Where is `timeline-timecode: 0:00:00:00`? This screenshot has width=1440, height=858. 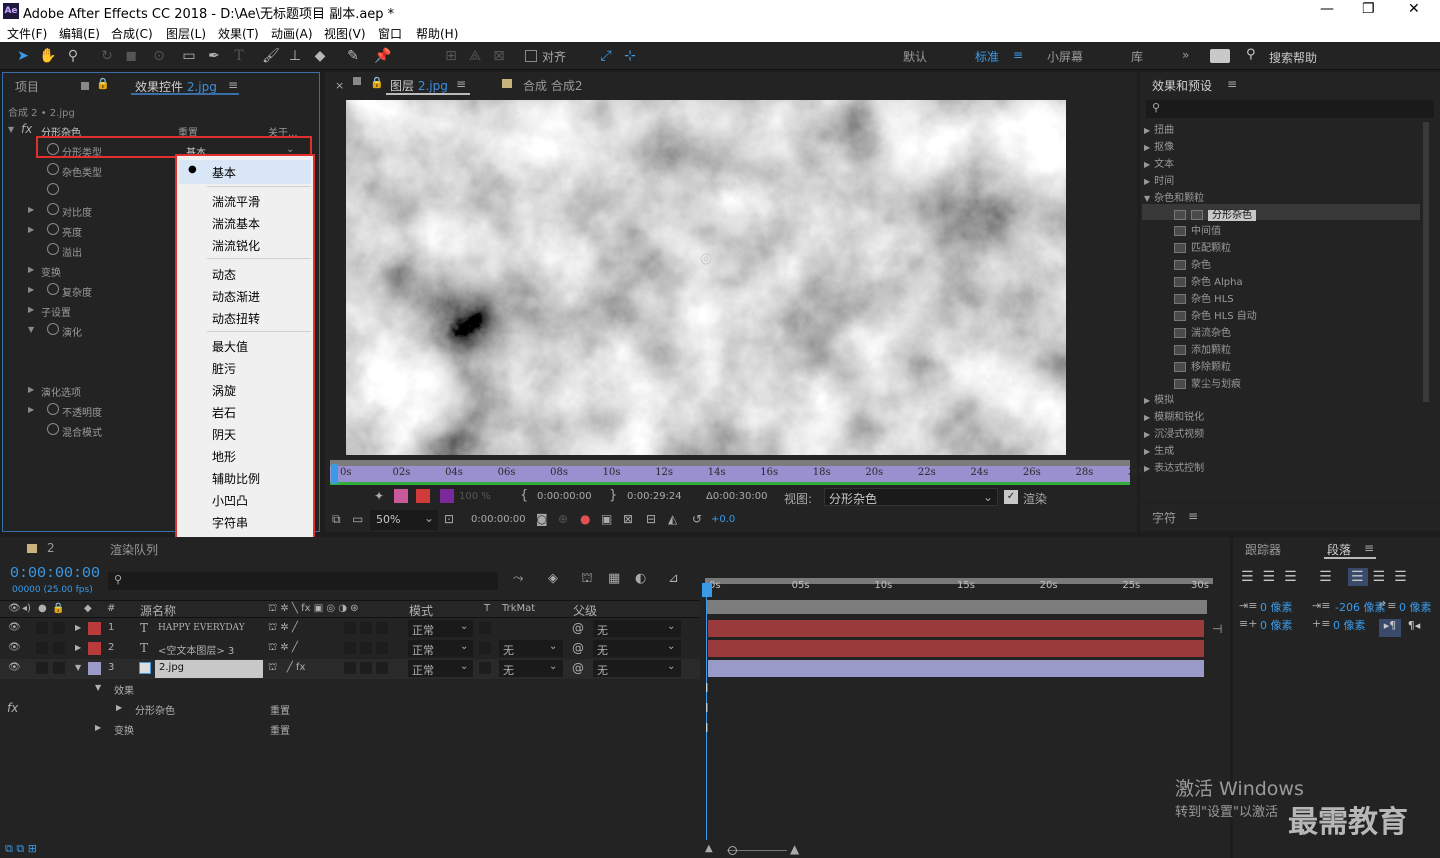 timeline-timecode: 0:00:00:00 is located at coordinates (55, 573).